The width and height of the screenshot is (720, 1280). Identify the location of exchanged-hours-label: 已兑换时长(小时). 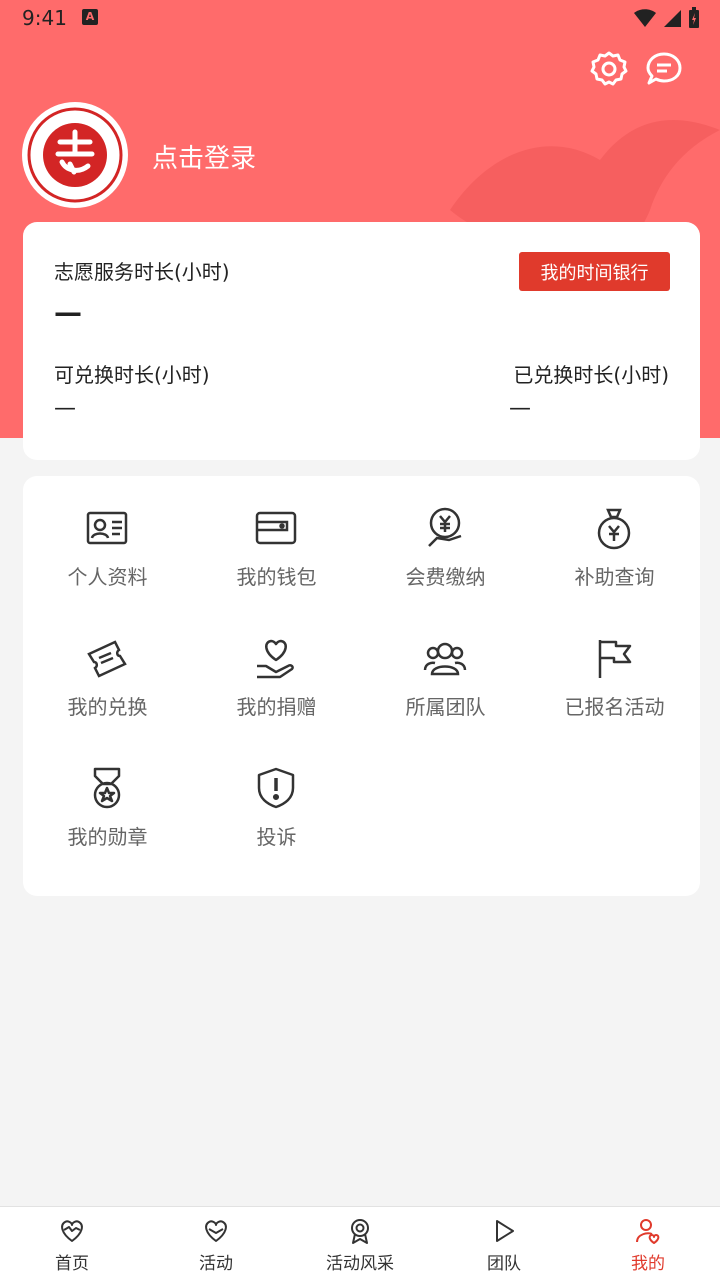
(591, 375).